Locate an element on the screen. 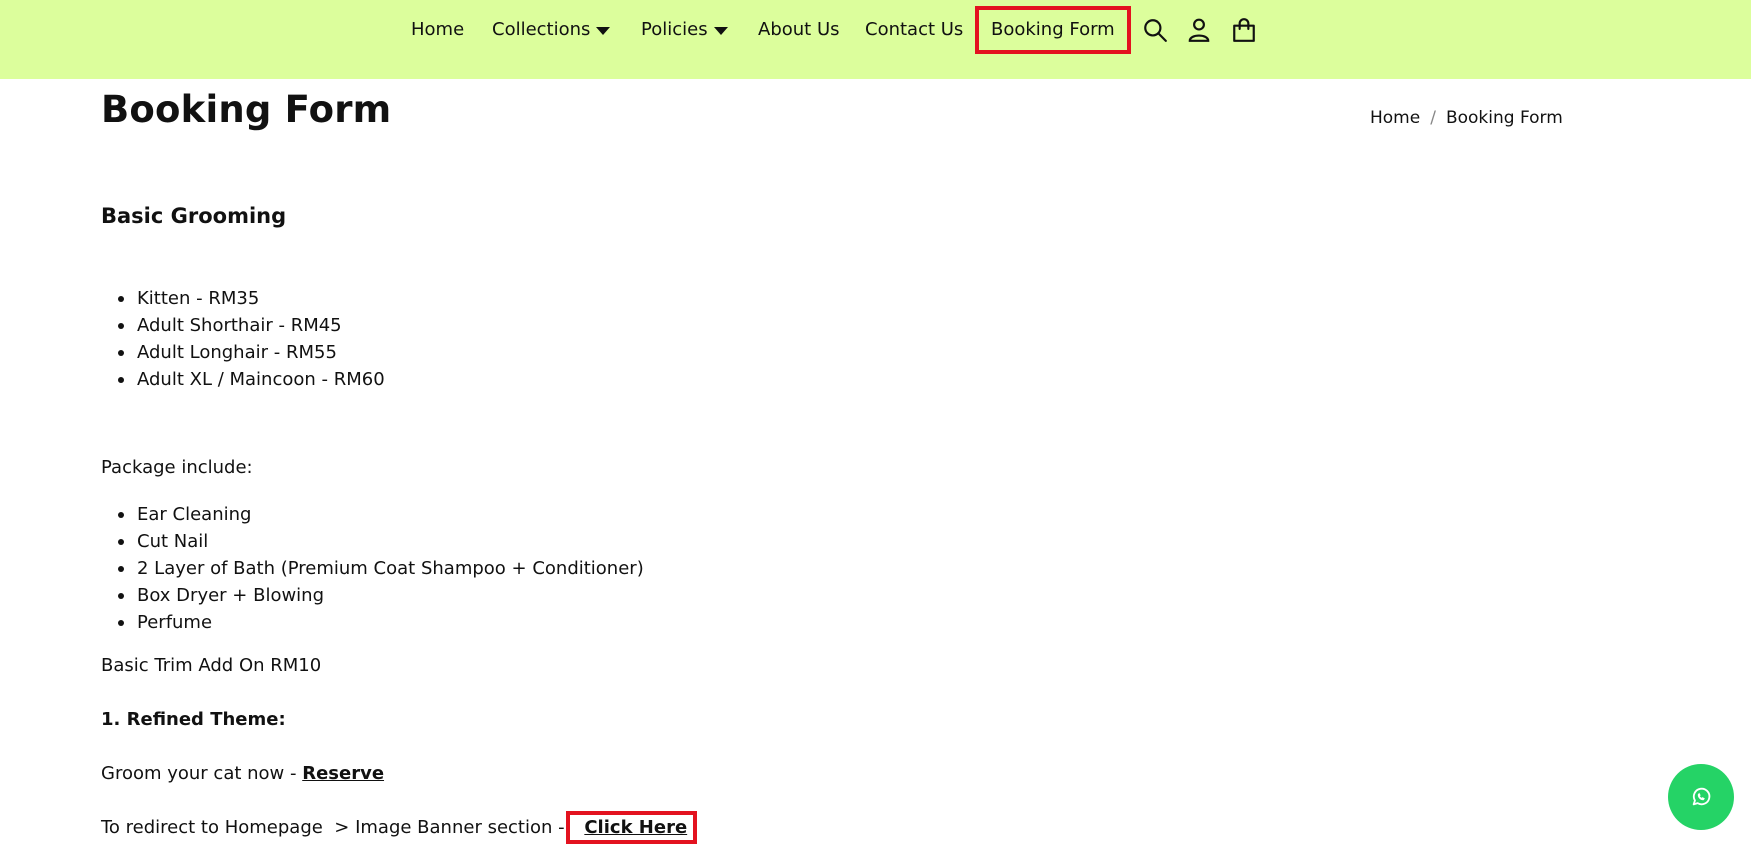 The image size is (1751, 858). theme-heading: 1. Refined Theme: is located at coordinates (193, 719).